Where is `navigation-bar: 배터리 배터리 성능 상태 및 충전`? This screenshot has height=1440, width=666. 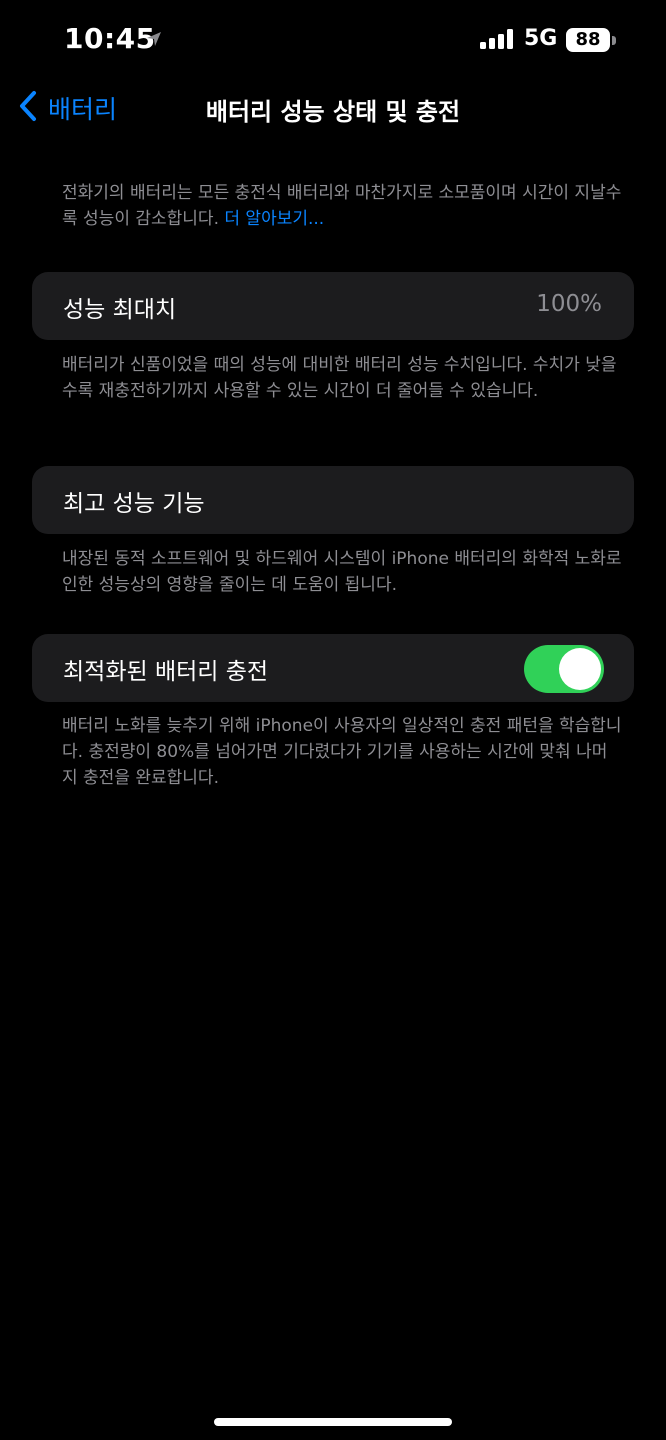
navigation-bar: 배터리 배터리 성능 상태 및 충전 is located at coordinates (333, 110).